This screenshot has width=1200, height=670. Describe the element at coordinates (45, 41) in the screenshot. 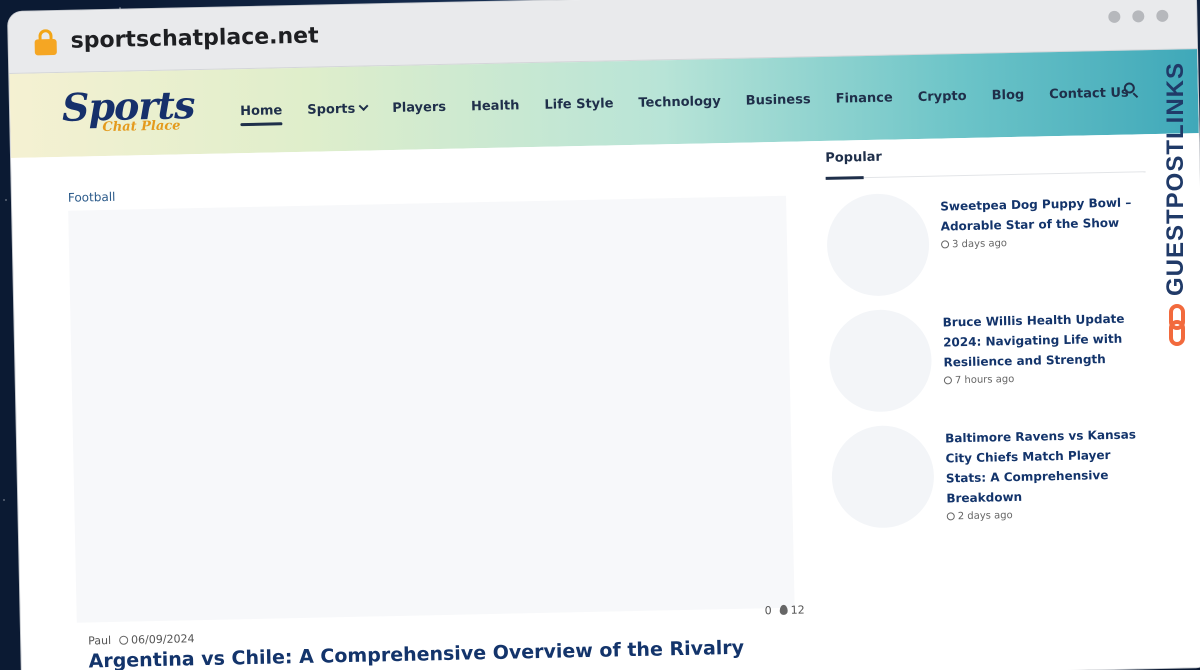

I see `lock-icon` at that location.